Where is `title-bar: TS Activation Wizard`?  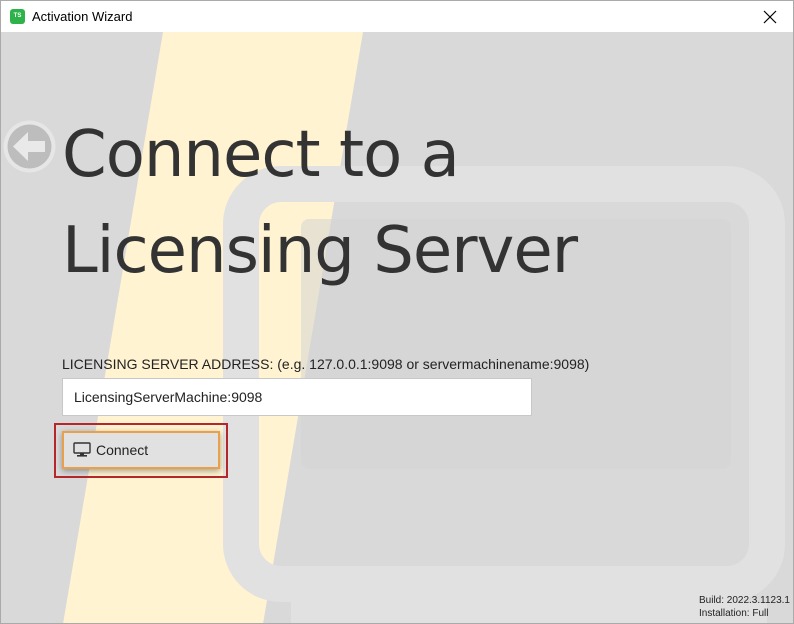 title-bar: TS Activation Wizard is located at coordinates (397, 16).